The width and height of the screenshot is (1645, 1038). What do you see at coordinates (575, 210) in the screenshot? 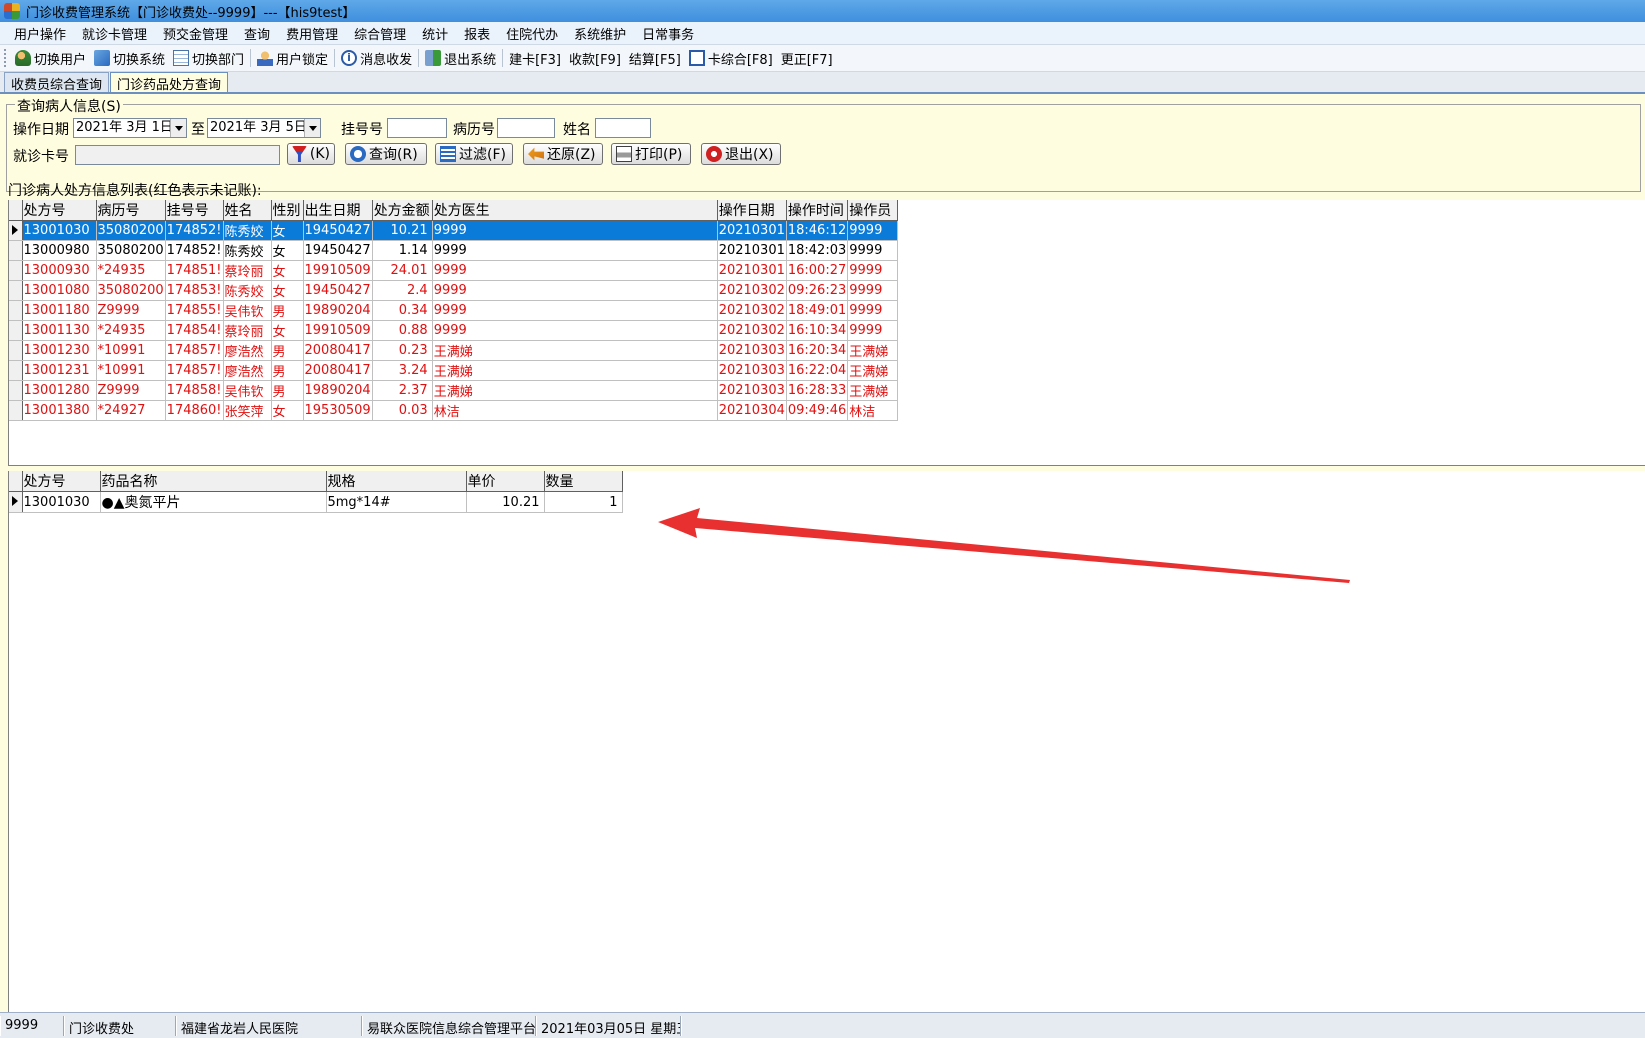
I see `col-doctor: 处方医生` at bounding box center [575, 210].